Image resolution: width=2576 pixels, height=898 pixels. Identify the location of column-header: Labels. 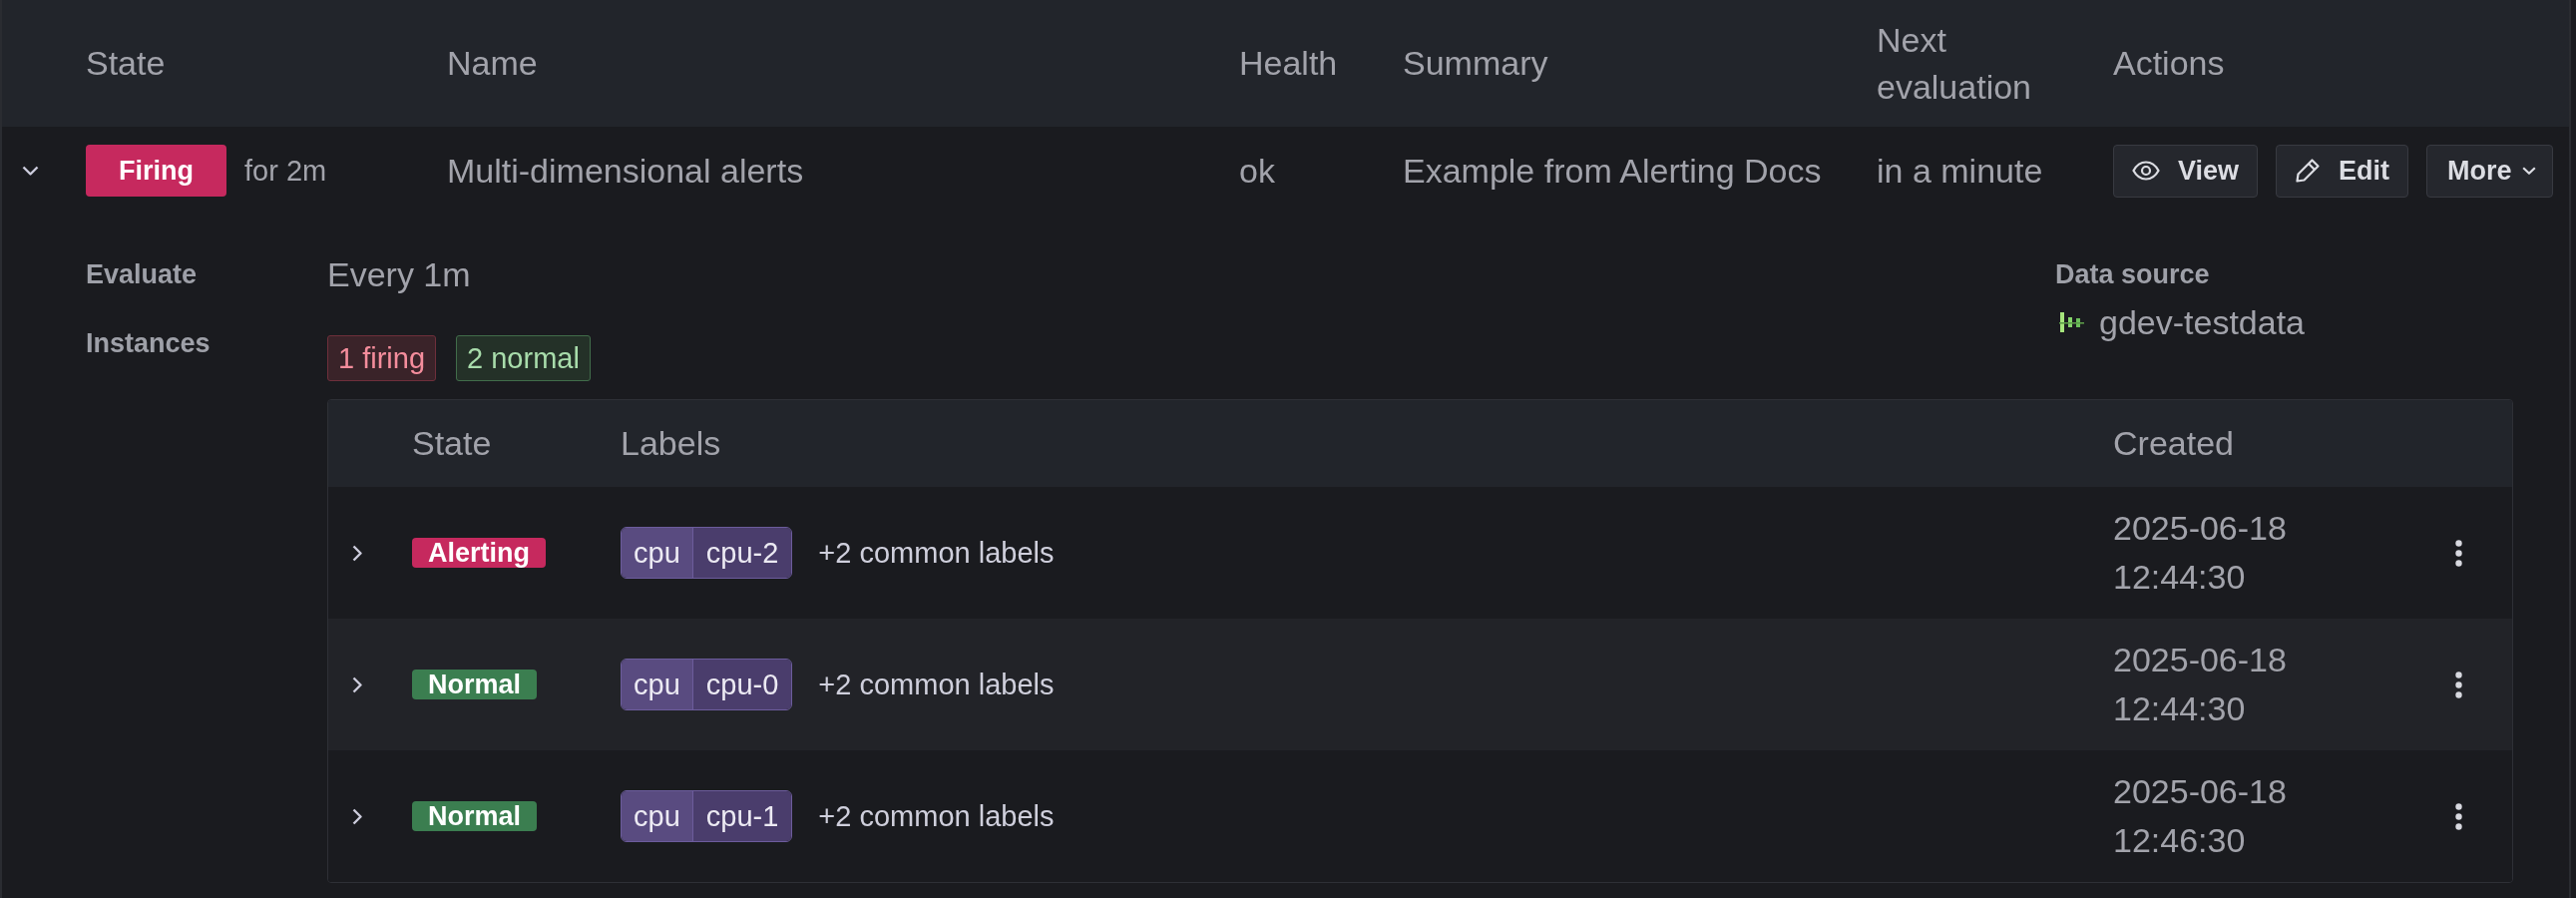
(671, 443).